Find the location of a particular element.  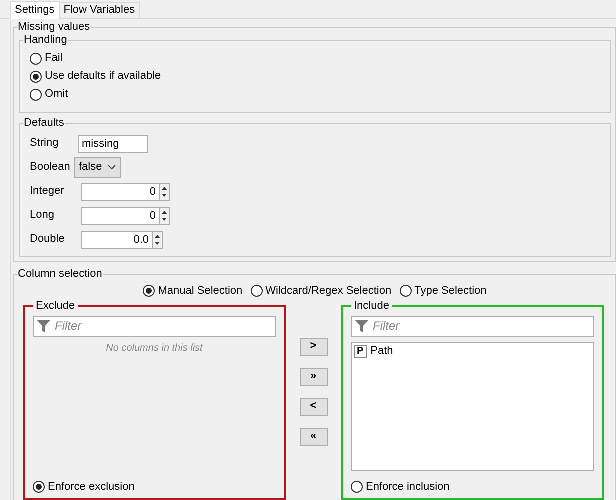

move-button: » is located at coordinates (314, 377).